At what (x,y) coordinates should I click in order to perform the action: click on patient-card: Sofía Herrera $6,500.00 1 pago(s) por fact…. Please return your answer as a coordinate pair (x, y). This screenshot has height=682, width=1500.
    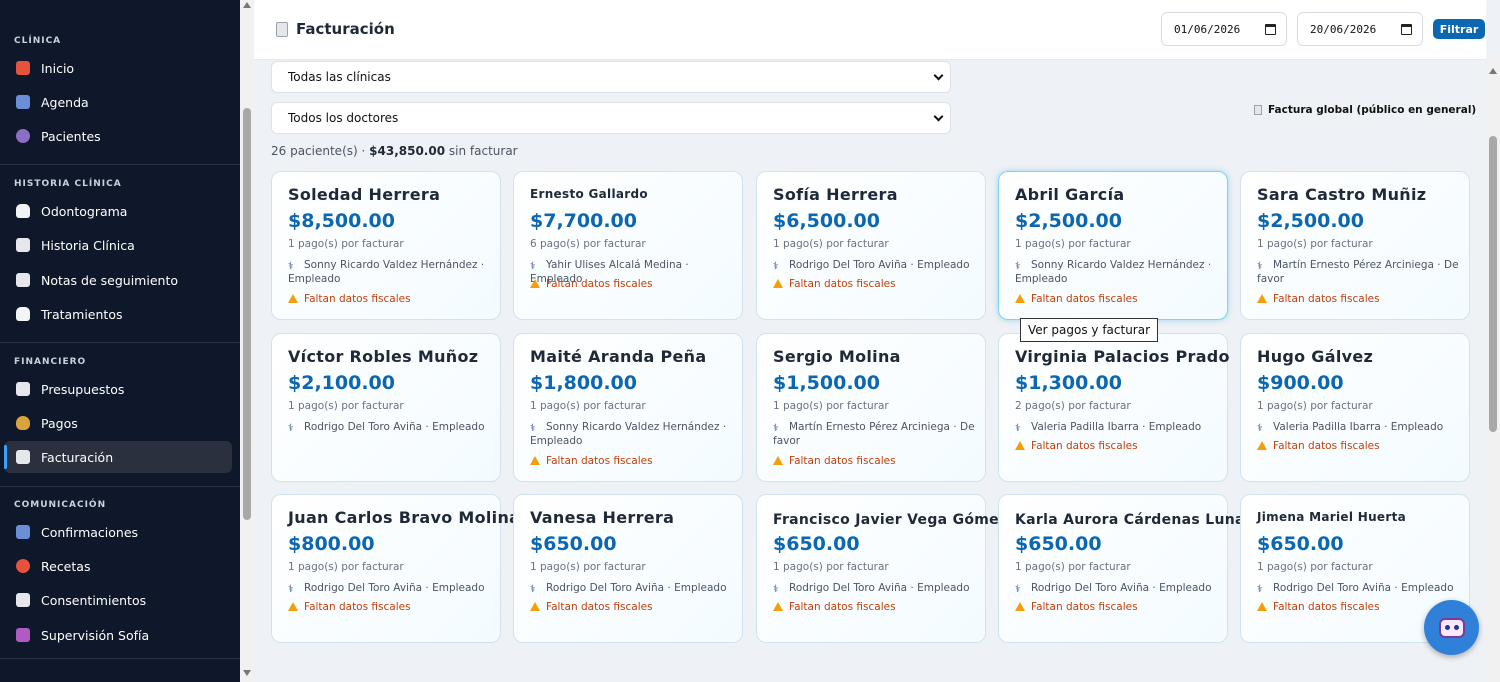
    Looking at the image, I should click on (871, 245).